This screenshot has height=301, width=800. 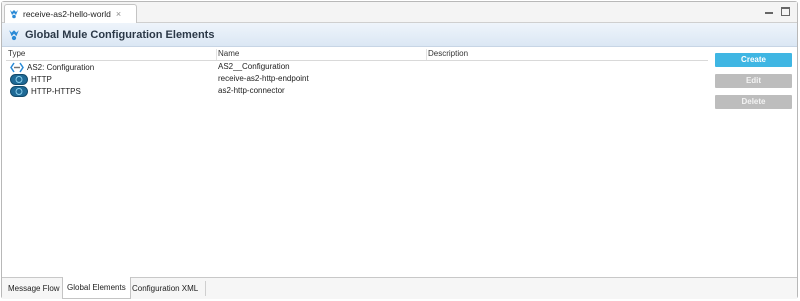 I want to click on action-buttons: Create Edit Delete, so click(x=753, y=84).